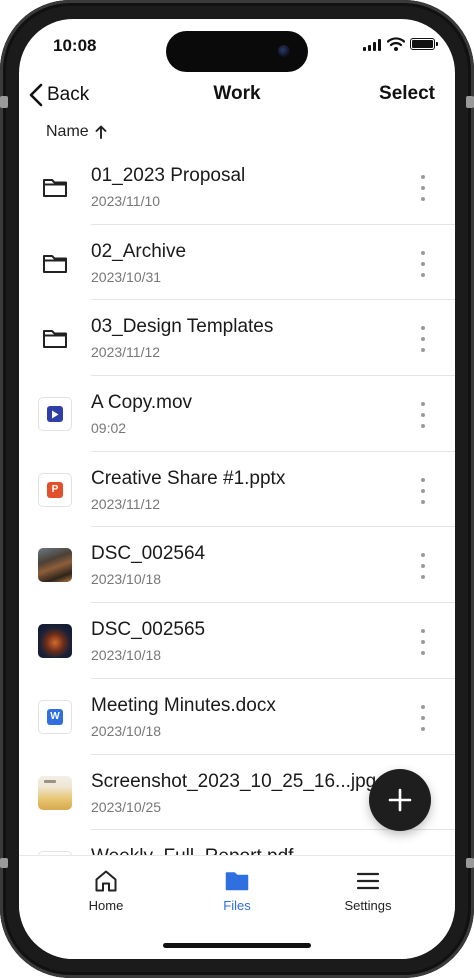 The width and height of the screenshot is (474, 978). Describe the element at coordinates (237, 945) in the screenshot. I see `home-indicator` at that location.